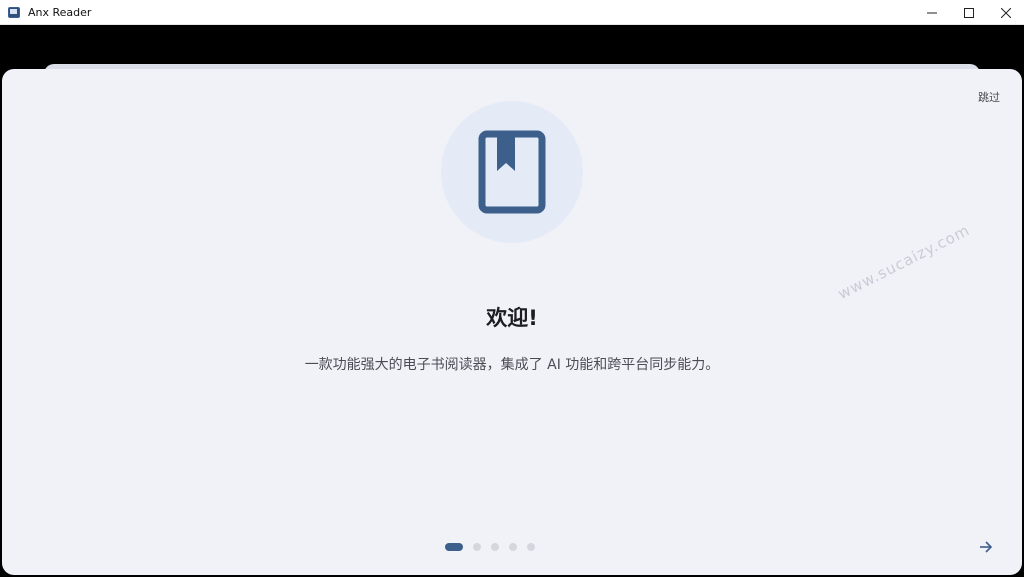 The image size is (1024, 577). Describe the element at coordinates (512, 365) in the screenshot. I see `welcome-description: 一款功能强大的电子书阅读器，集成了 AI 功能和跨平台同步能力。` at that location.